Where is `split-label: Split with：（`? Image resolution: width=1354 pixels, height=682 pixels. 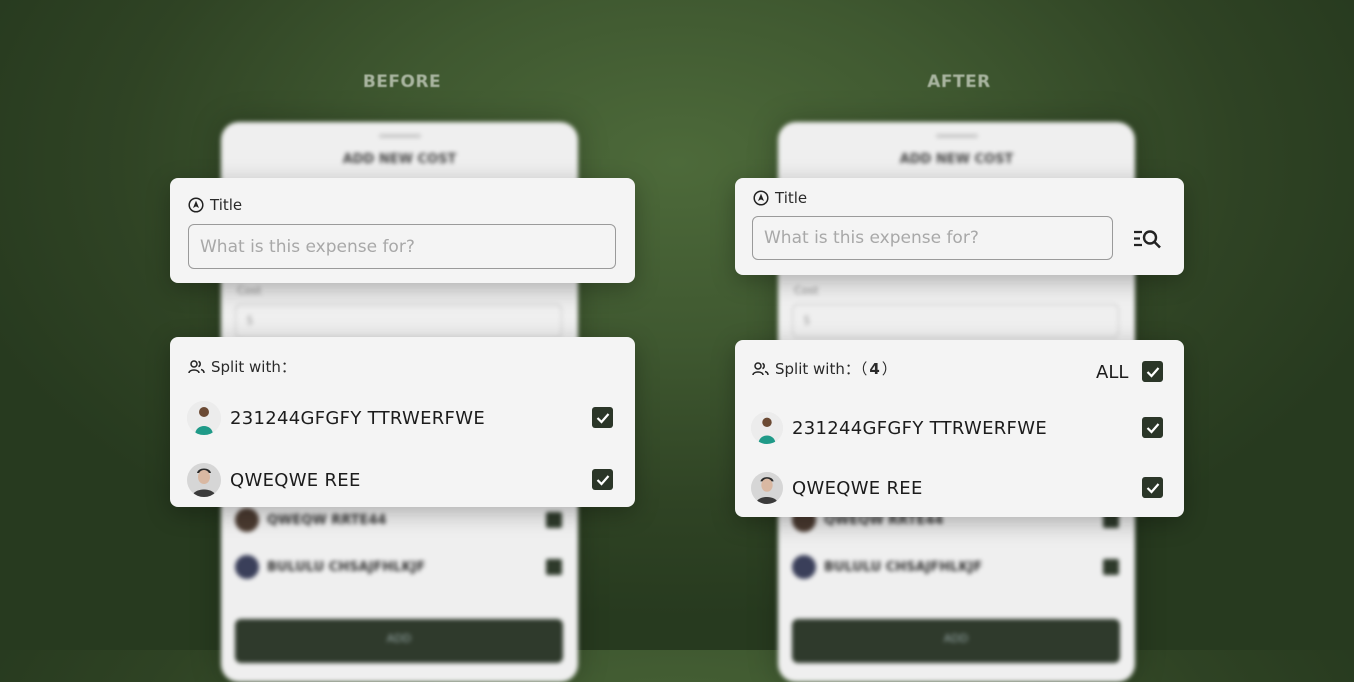 split-label: Split with：（ is located at coordinates (821, 369).